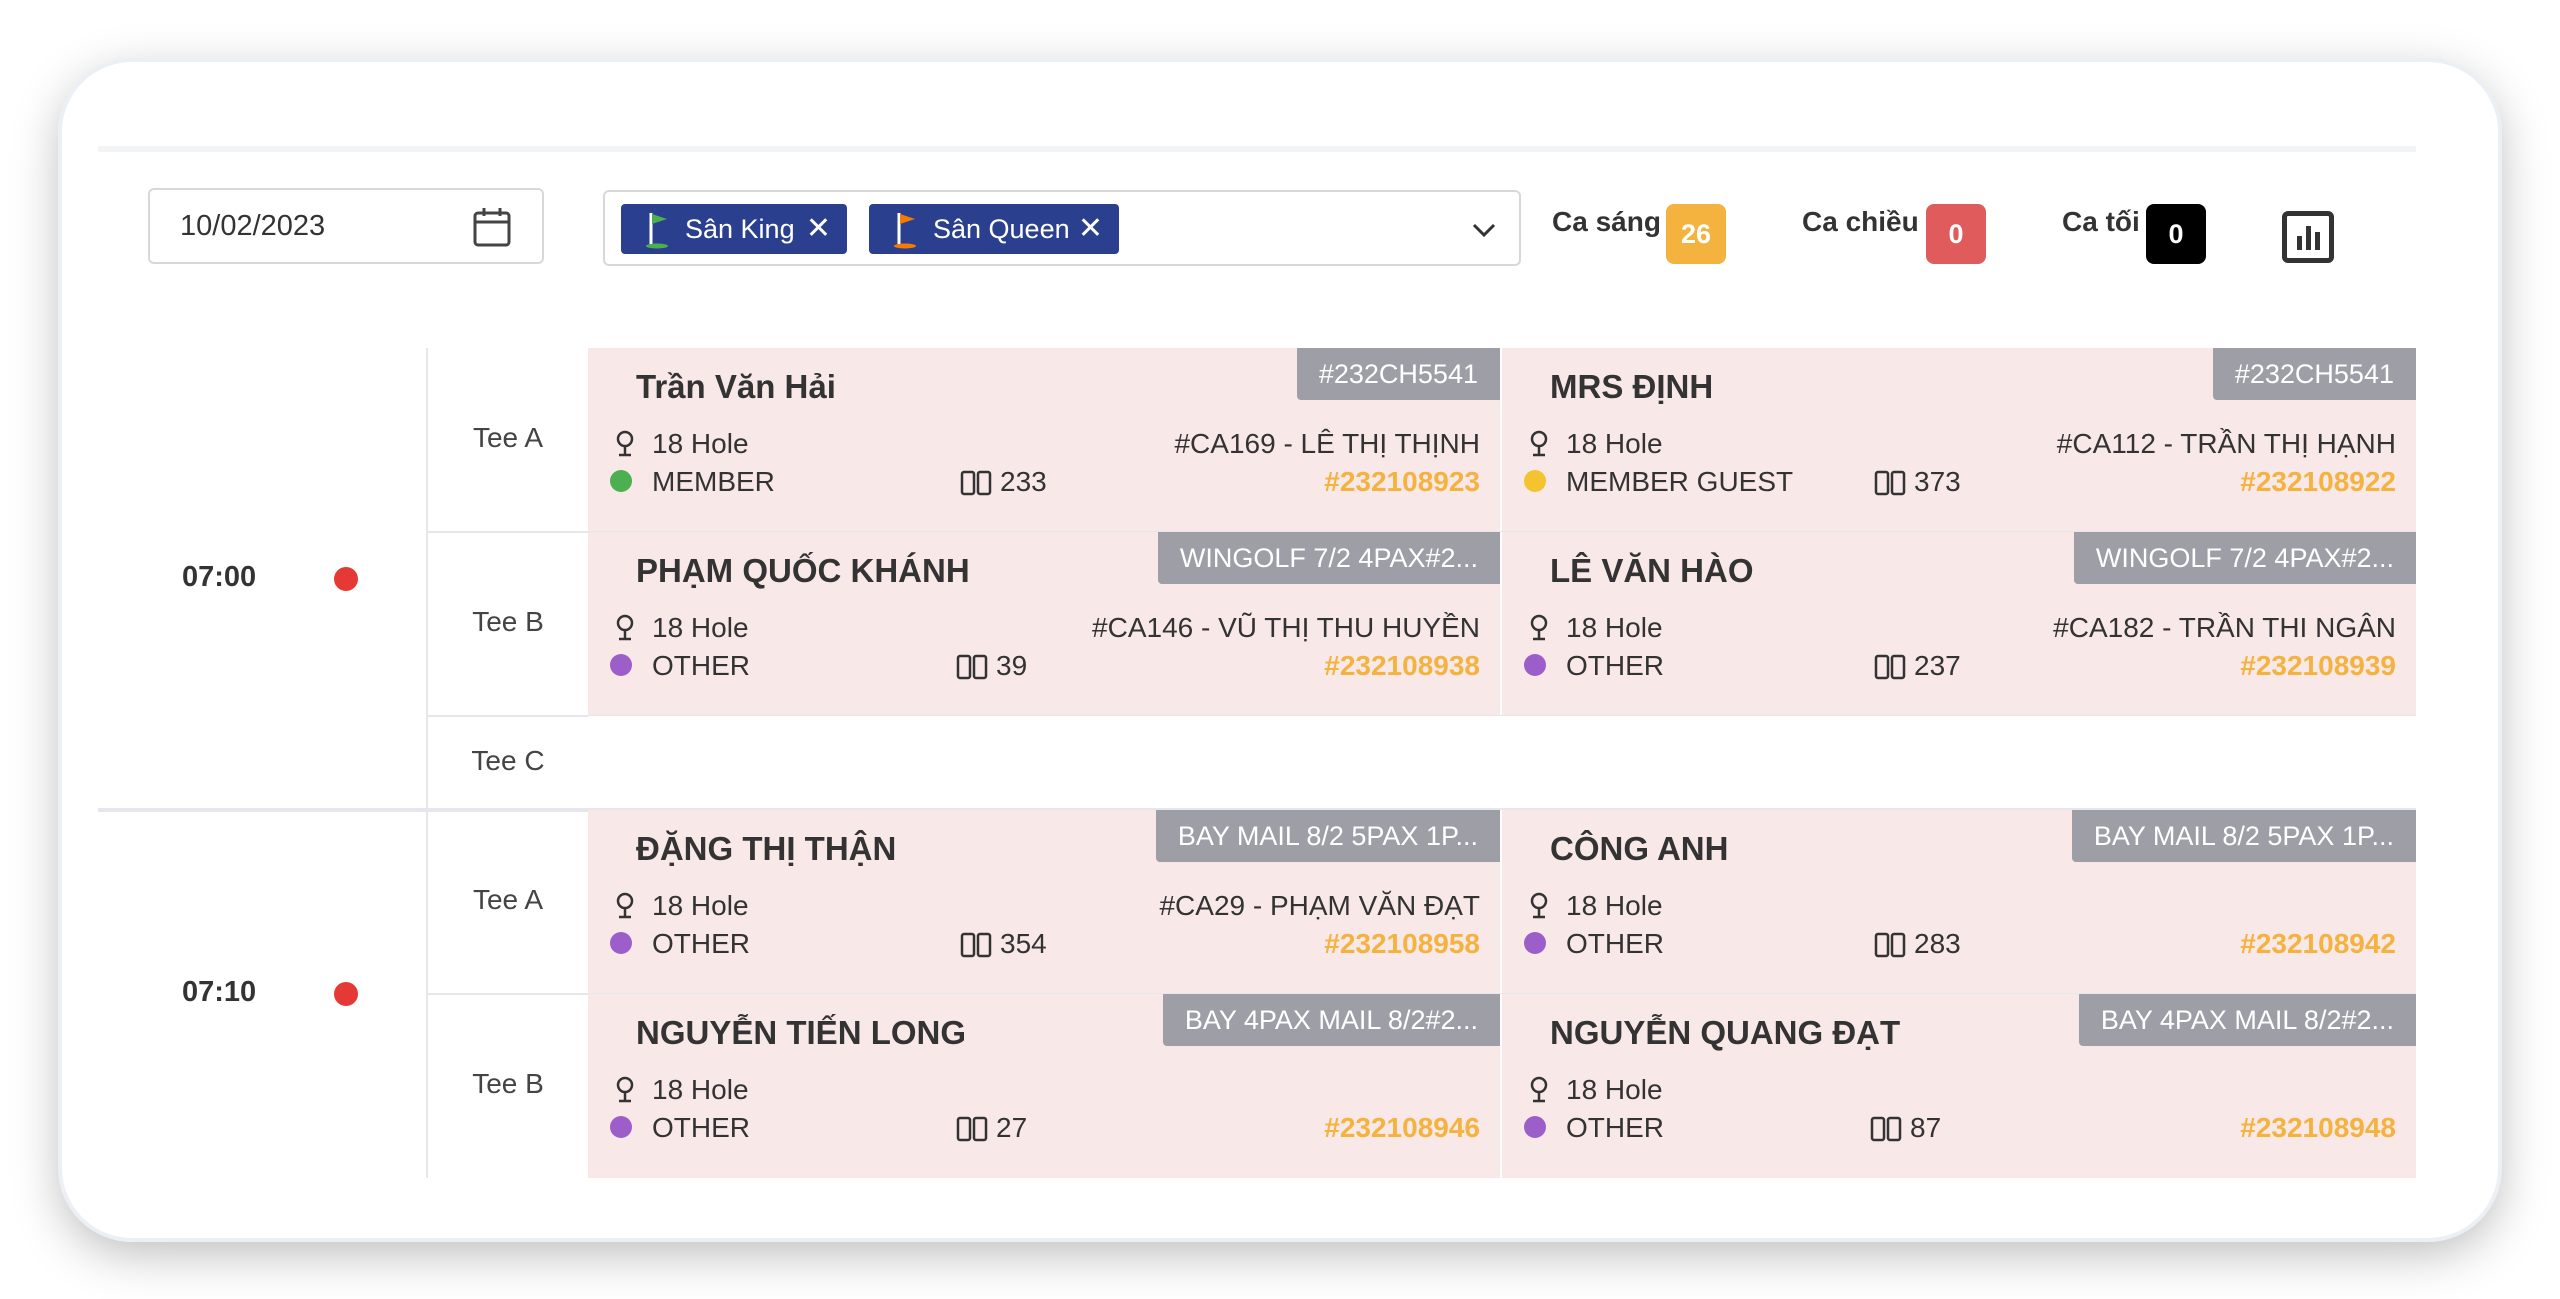  What do you see at coordinates (740, 229) in the screenshot?
I see `course-chip-label: Sân King` at bounding box center [740, 229].